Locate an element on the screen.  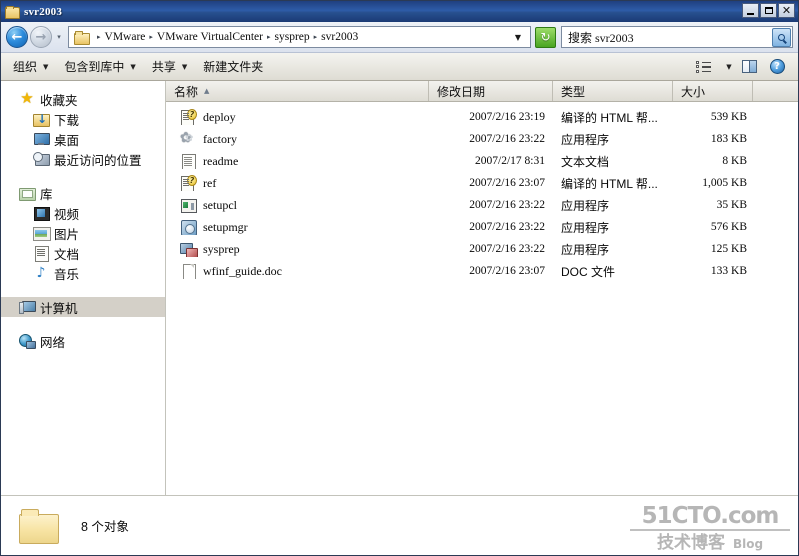
search-icon is located at coordinates (781, 37).